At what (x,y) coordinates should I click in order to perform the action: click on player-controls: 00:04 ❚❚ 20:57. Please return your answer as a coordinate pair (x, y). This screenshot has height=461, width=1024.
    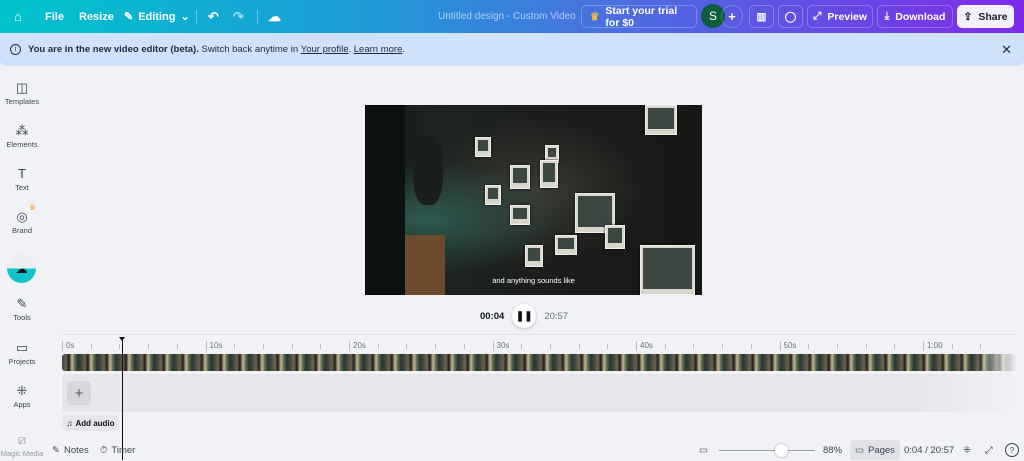
    Looking at the image, I should click on (535, 316).